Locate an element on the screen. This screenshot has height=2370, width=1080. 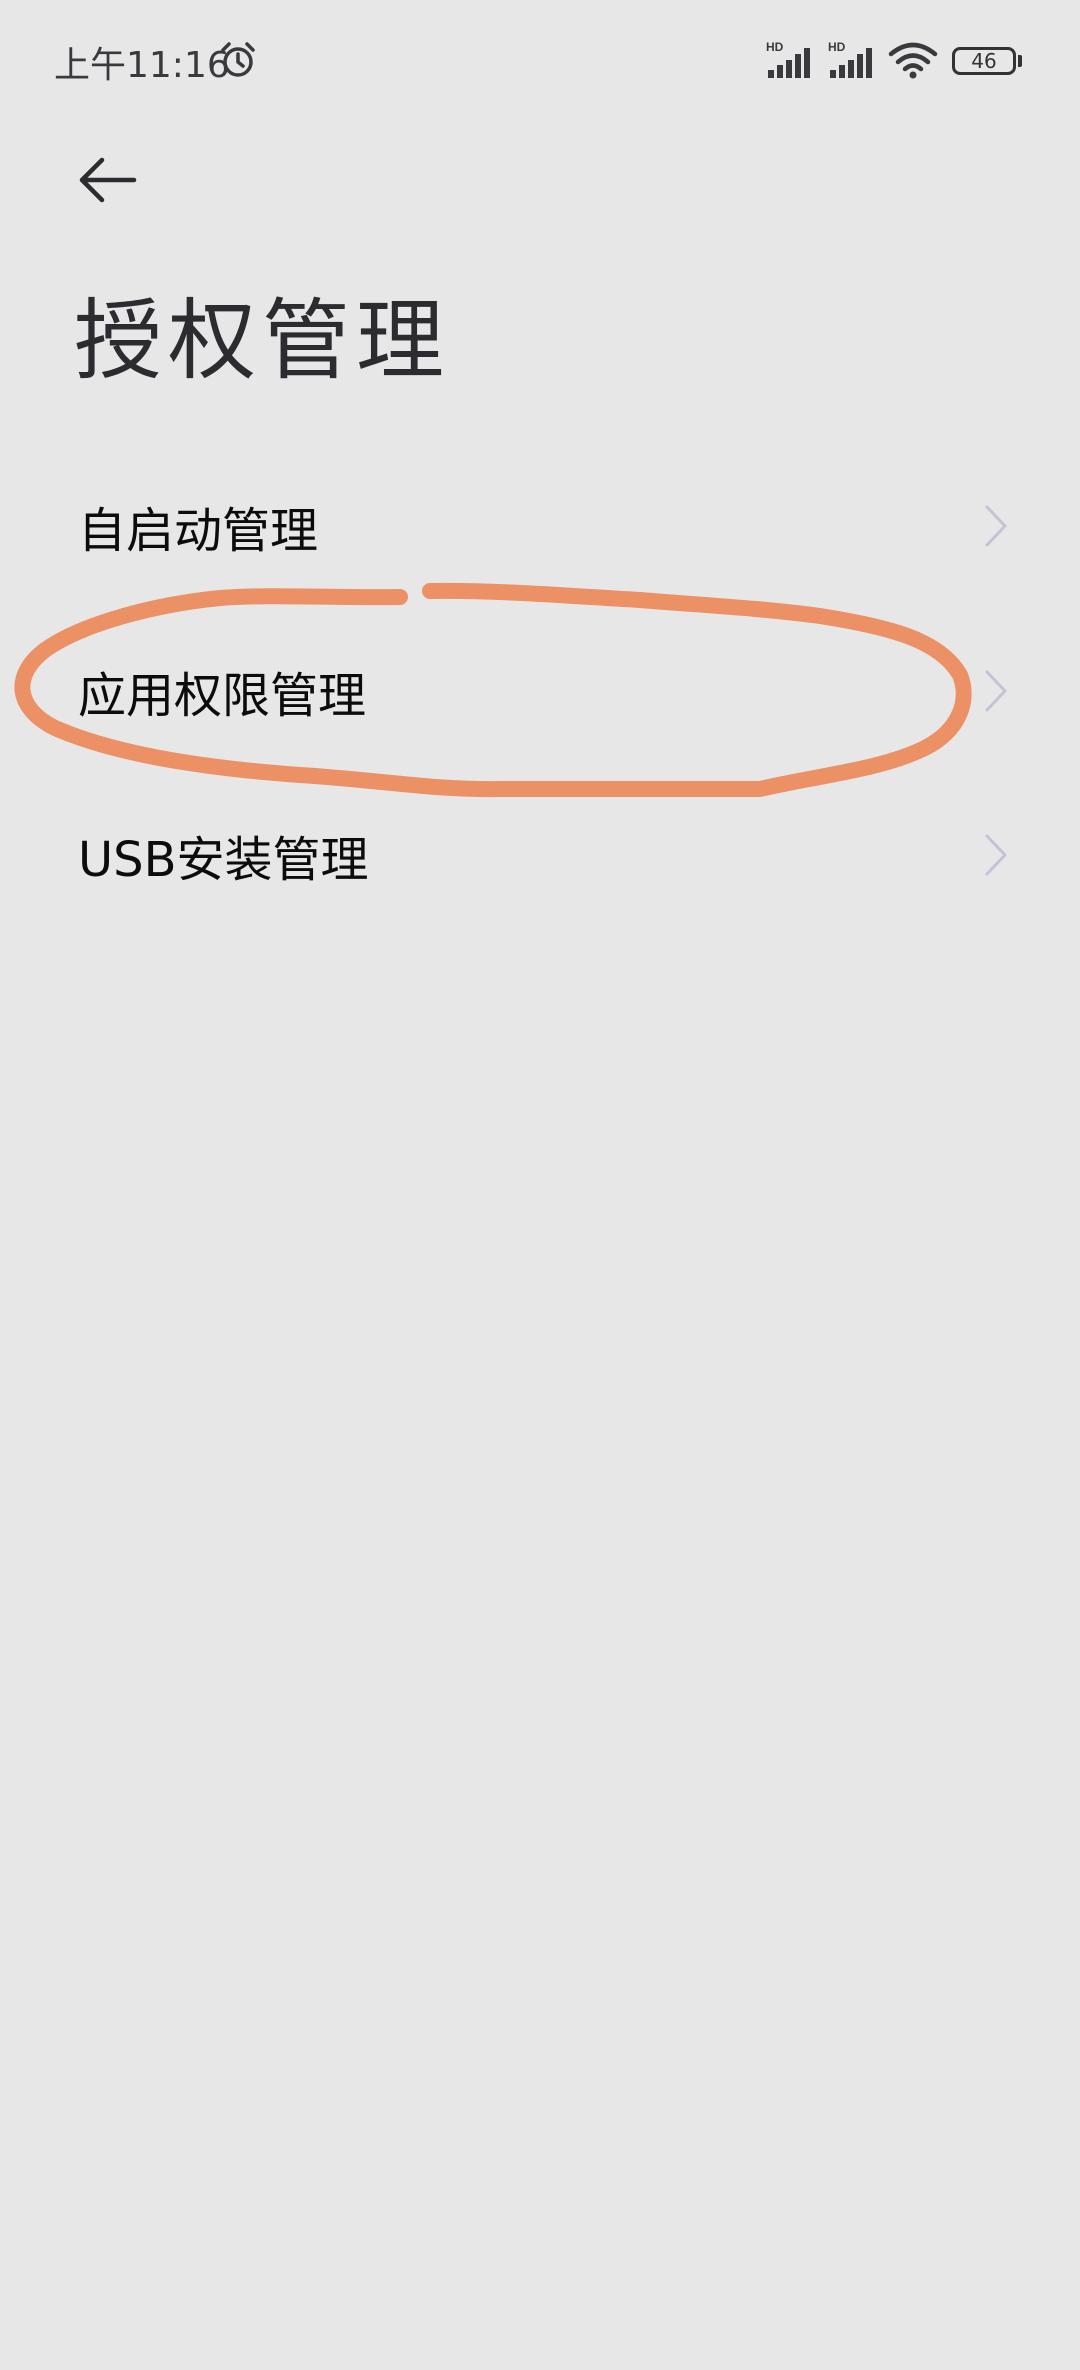
menu-item-autostart: 自启动管理 is located at coordinates (540, 526).